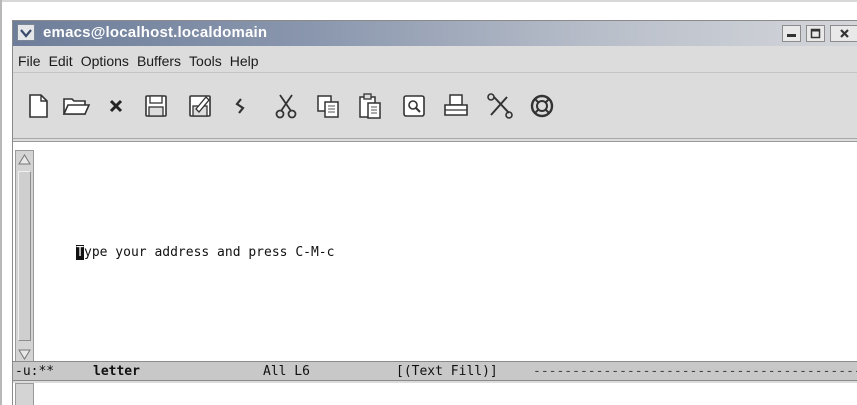 The image size is (857, 405). I want to click on window-menu-button, so click(26, 32).